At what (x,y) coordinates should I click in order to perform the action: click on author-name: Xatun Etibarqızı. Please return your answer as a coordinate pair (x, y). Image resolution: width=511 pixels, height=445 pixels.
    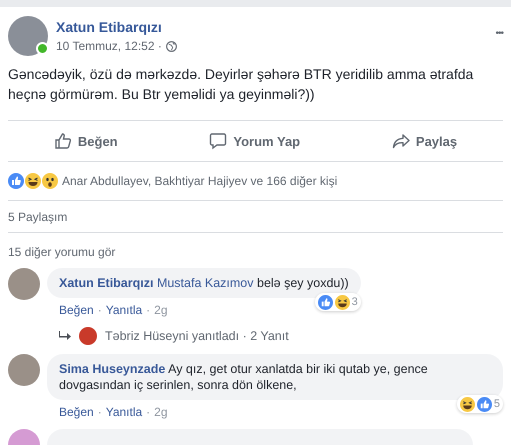
    Looking at the image, I should click on (272, 27).